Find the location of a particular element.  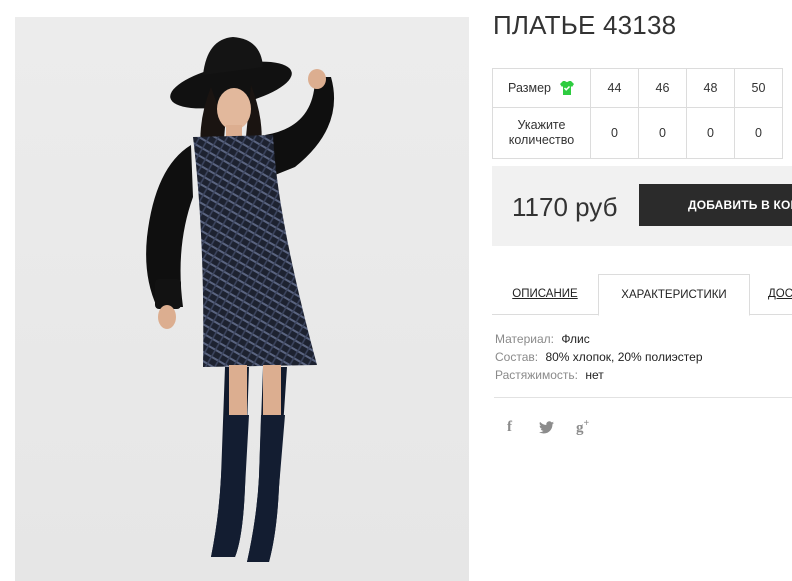

spec-key: Материал: is located at coordinates (524, 339).